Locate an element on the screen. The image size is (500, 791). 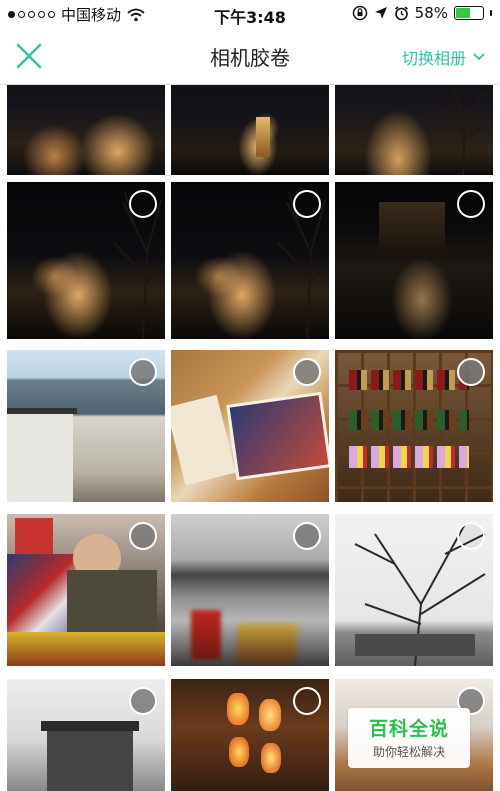
battery-icon is located at coordinates (469, 13).